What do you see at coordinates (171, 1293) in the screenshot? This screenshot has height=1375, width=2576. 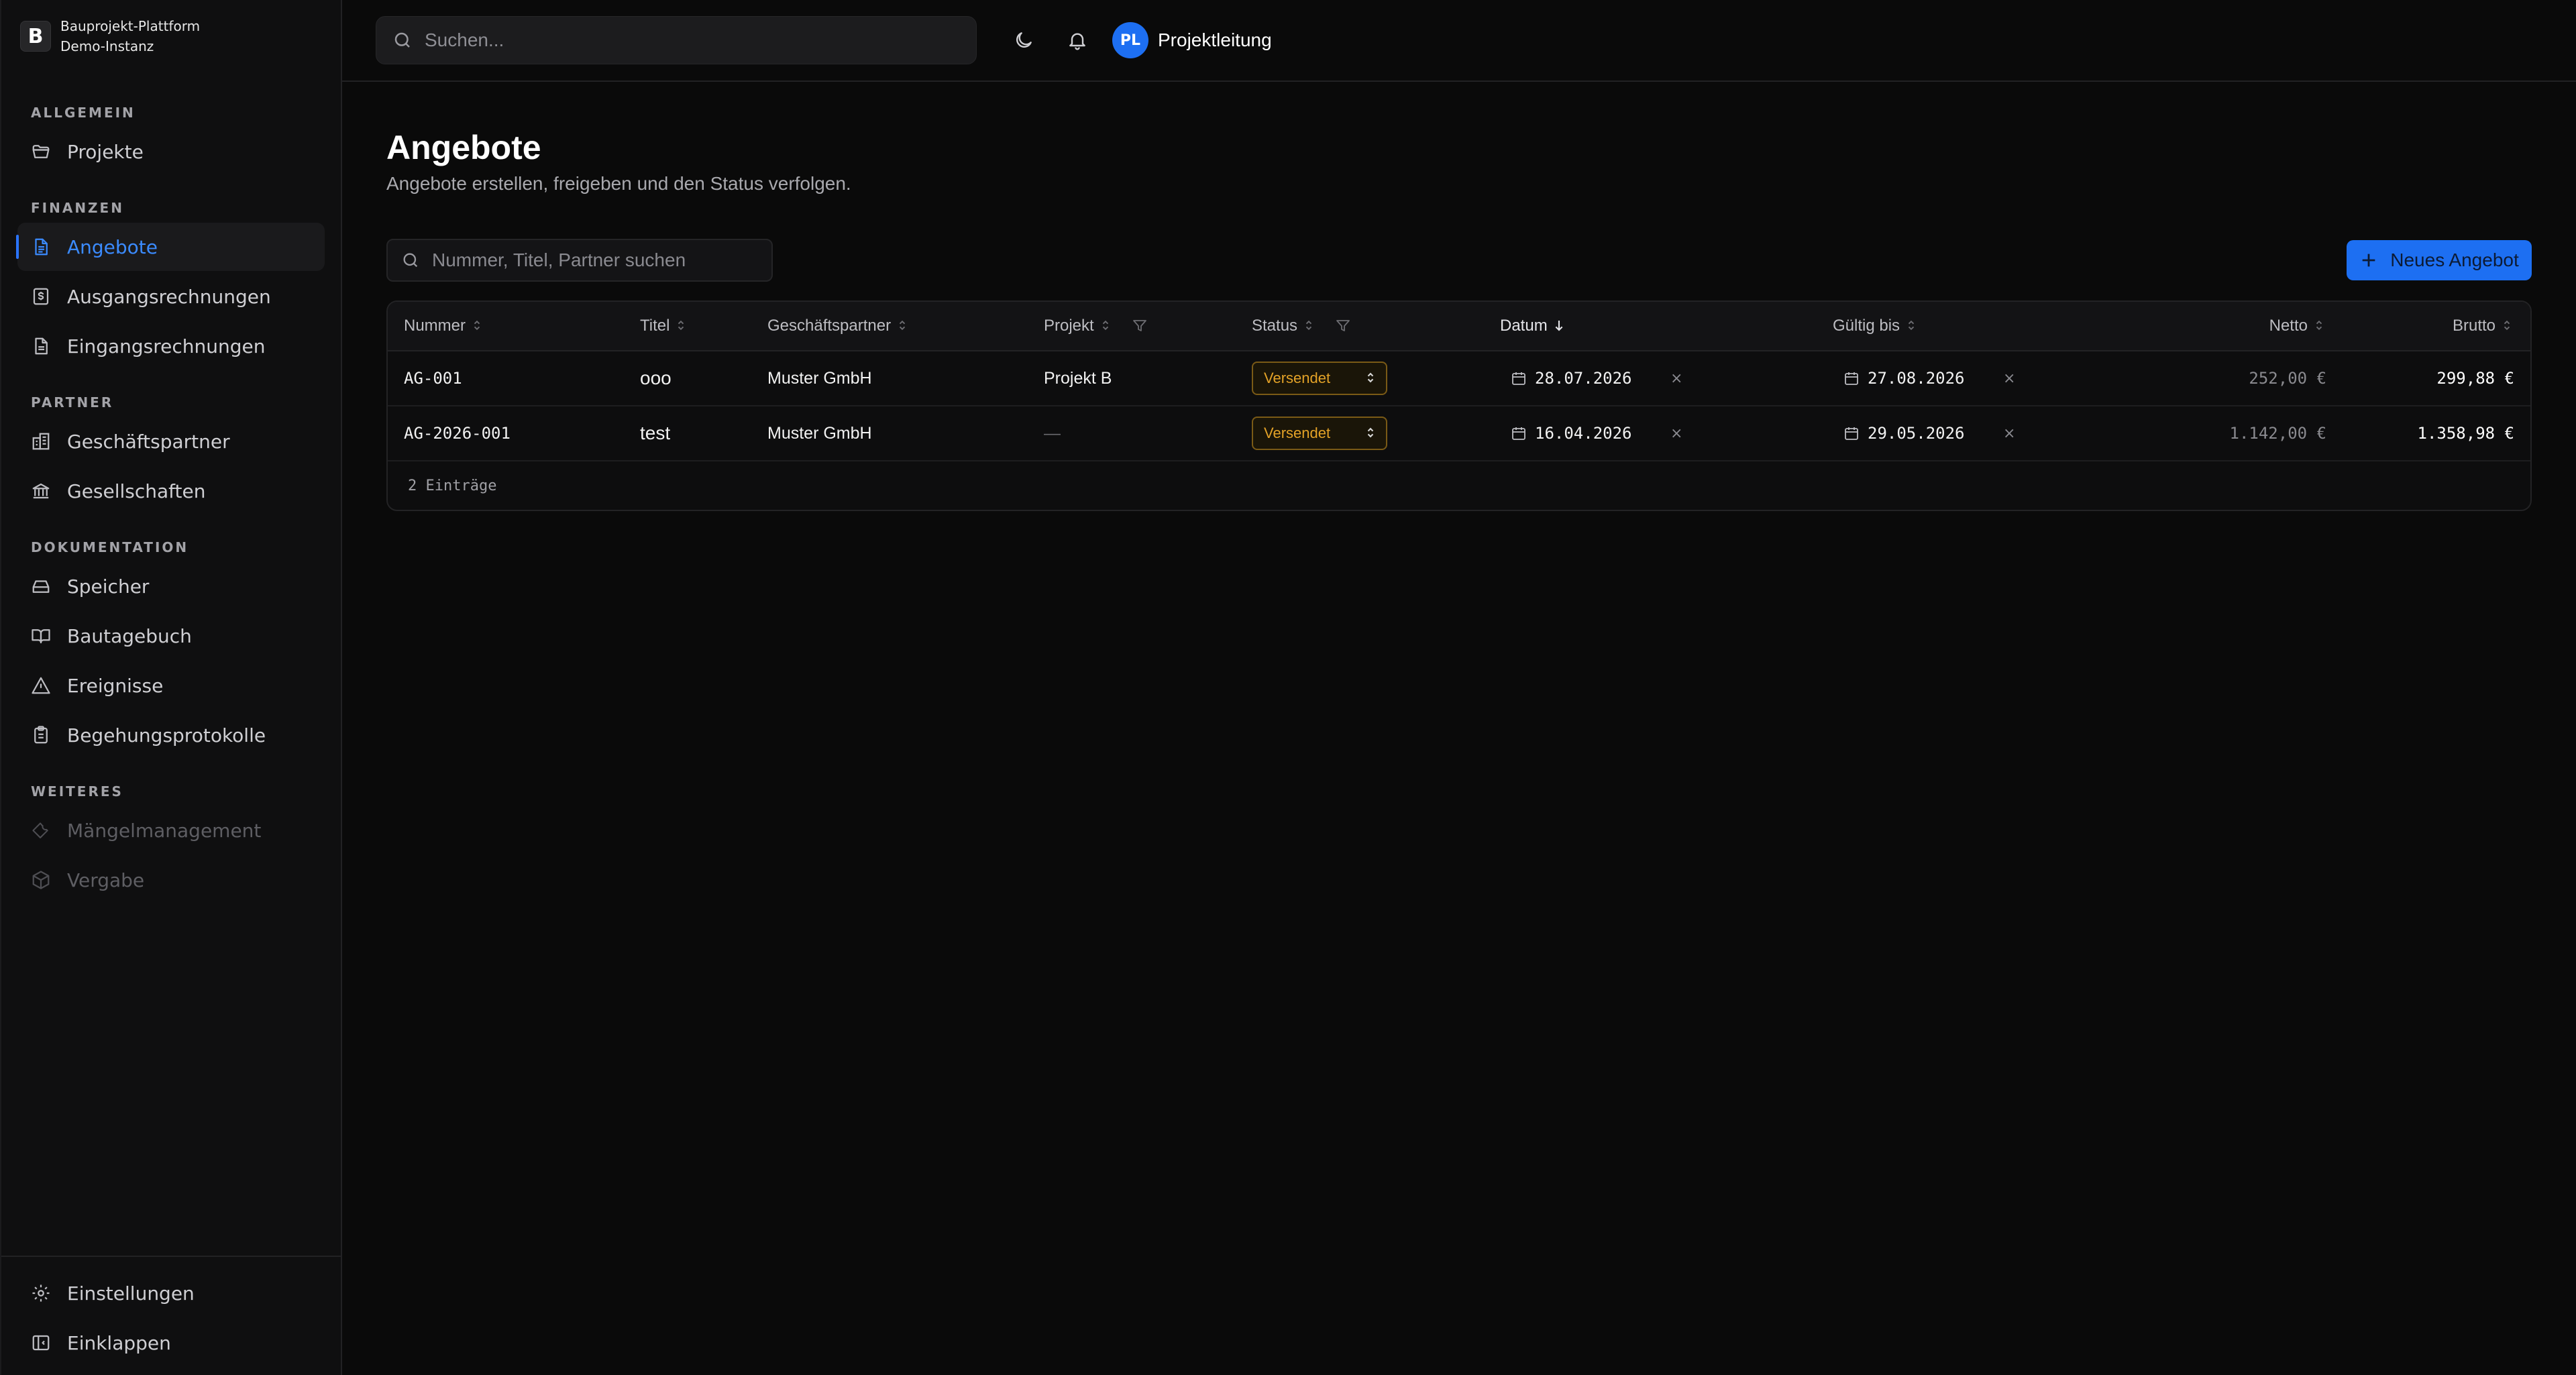 I see `sidebar-item-einstellungen: Einstellungen` at bounding box center [171, 1293].